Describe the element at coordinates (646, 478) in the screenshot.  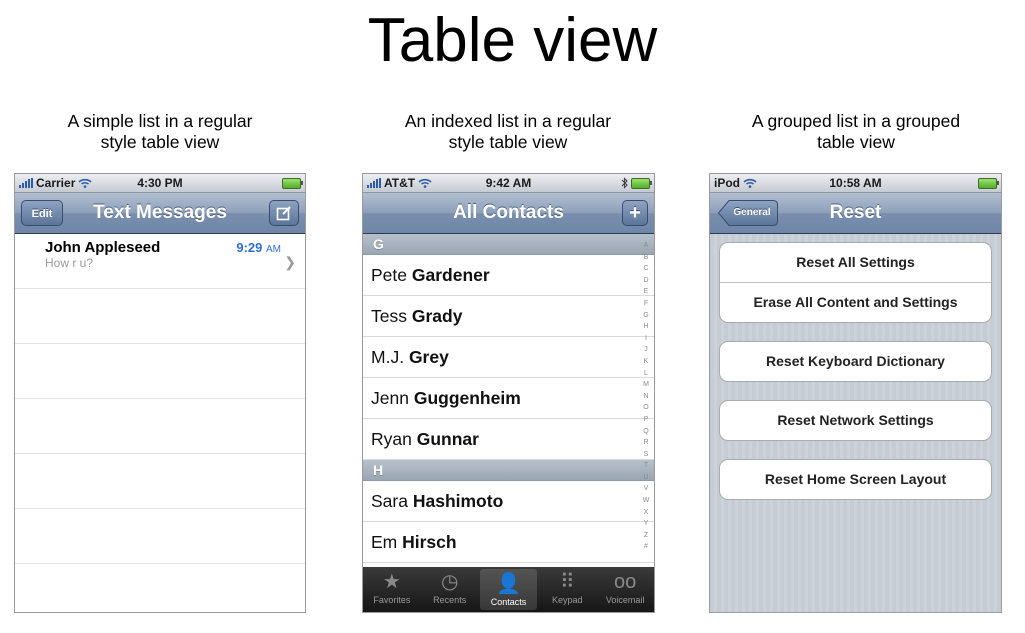
I see `index-letter: U` at that location.